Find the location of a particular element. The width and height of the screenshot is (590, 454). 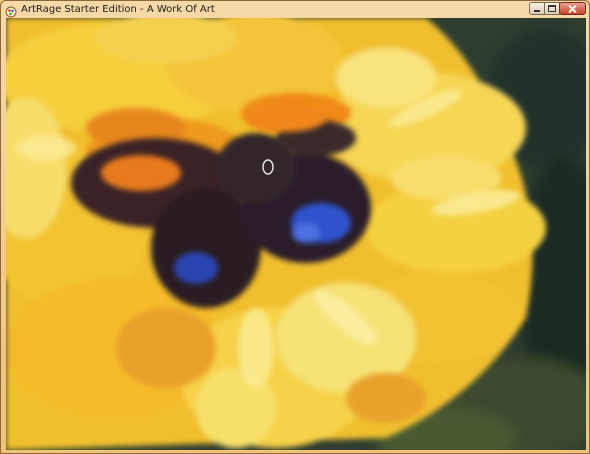

minimize-icon is located at coordinates (537, 10).